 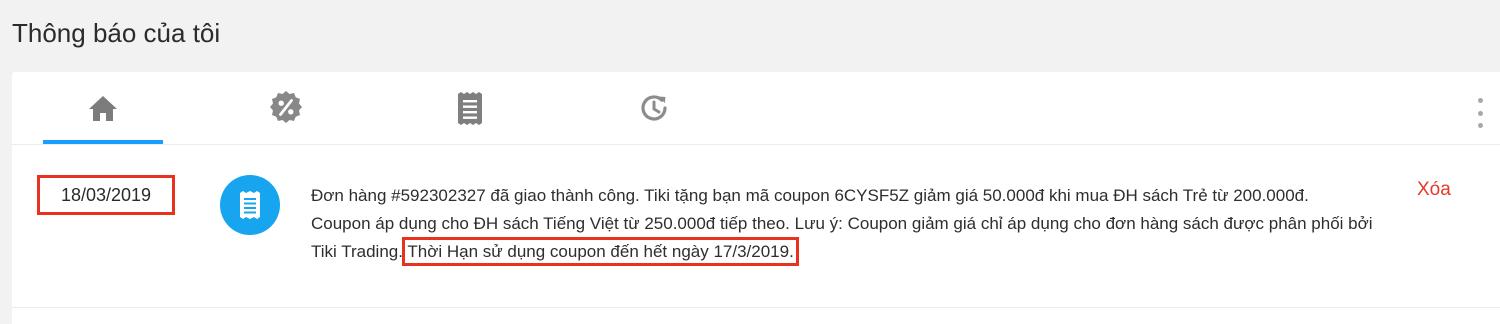 I want to click on discount-icon, so click(x=286, y=107).